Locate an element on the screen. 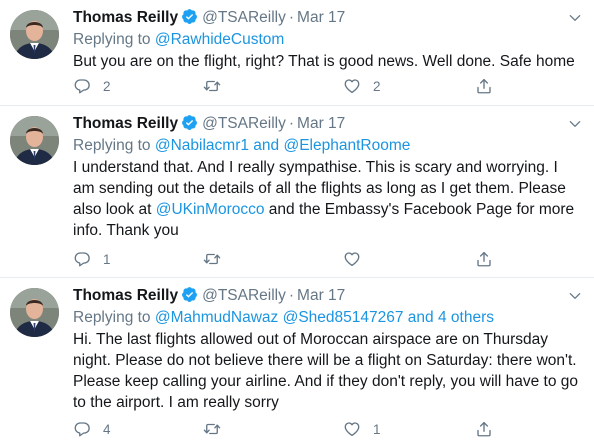 The height and width of the screenshot is (442, 594). like-count: 2 is located at coordinates (377, 86).